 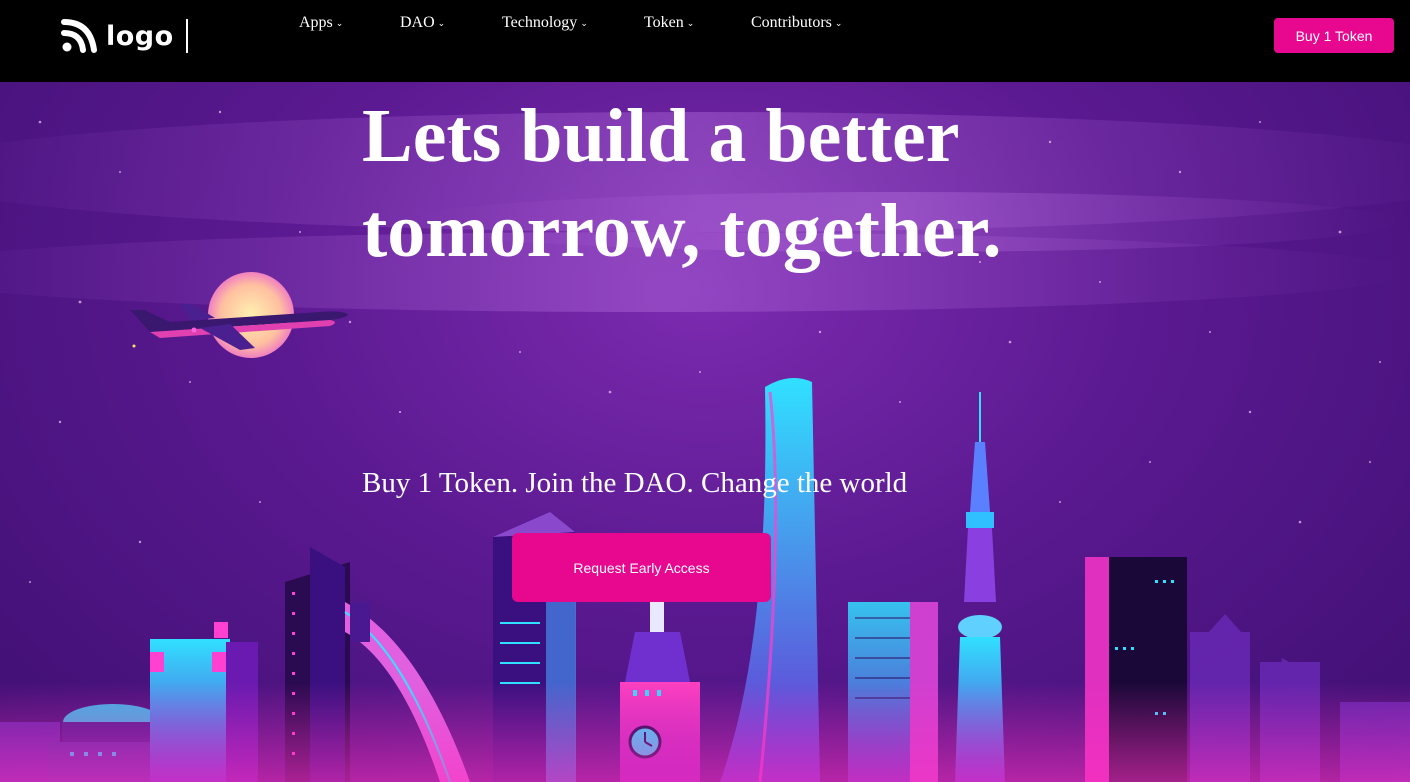 I want to click on headline-line-1: Lets build a better, so click(x=661, y=136).